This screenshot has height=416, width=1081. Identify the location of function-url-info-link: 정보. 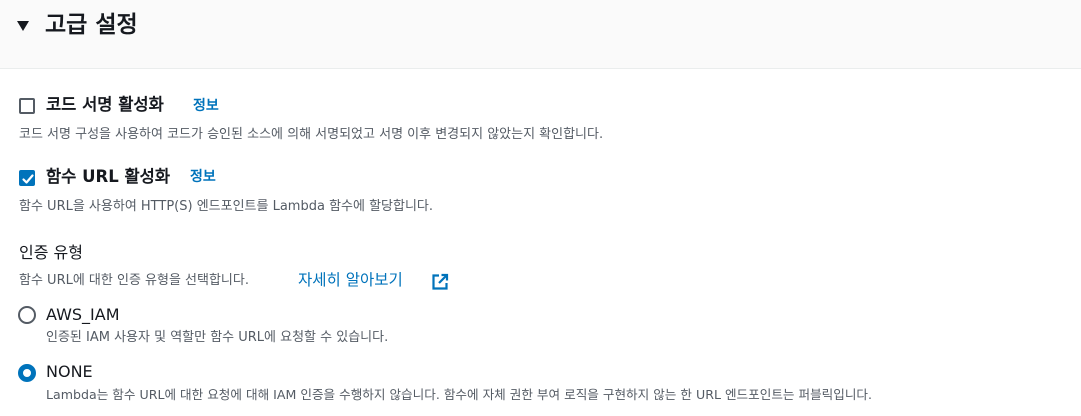
(203, 177).